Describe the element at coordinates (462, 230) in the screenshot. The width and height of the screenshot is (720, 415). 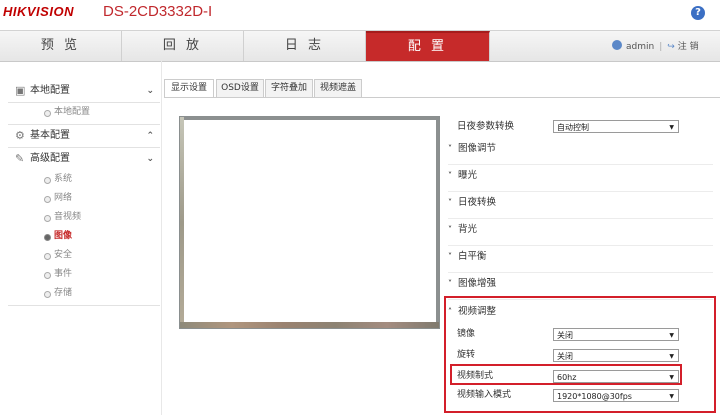
I see `section-backlight: ˅ 背光` at that location.